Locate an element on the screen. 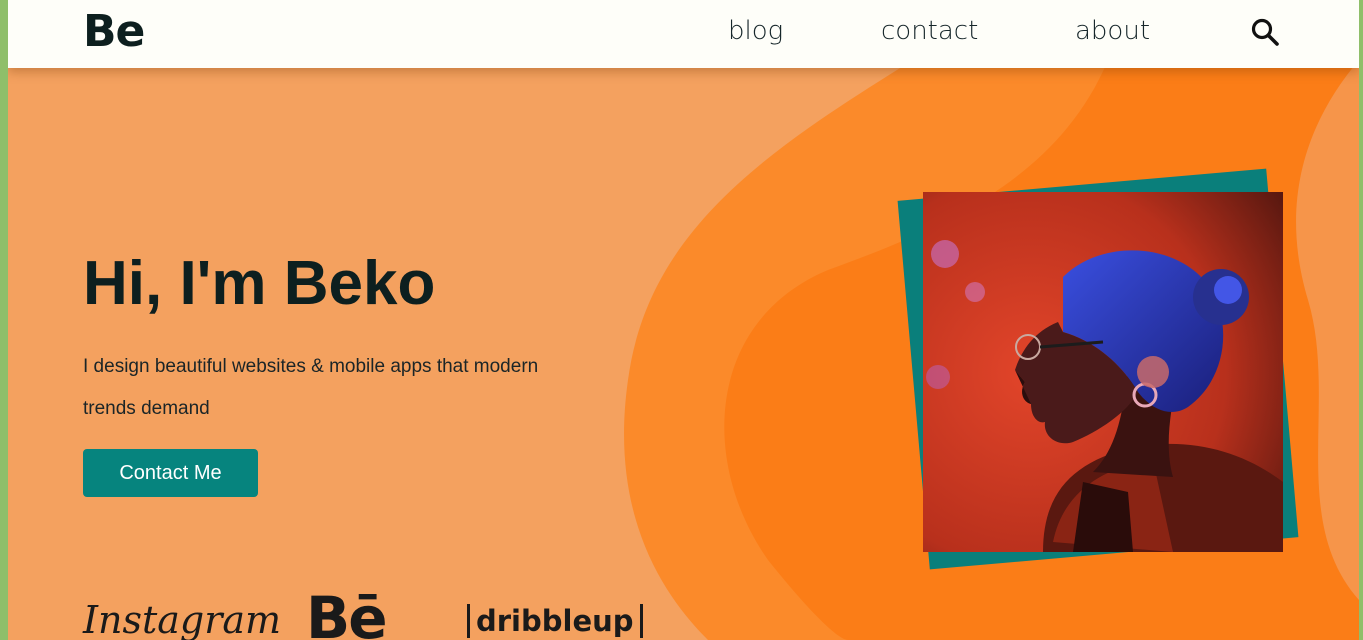 Image resolution: width=1363 pixels, height=640 pixels. contact-me-button: Contact Me is located at coordinates (170, 473).